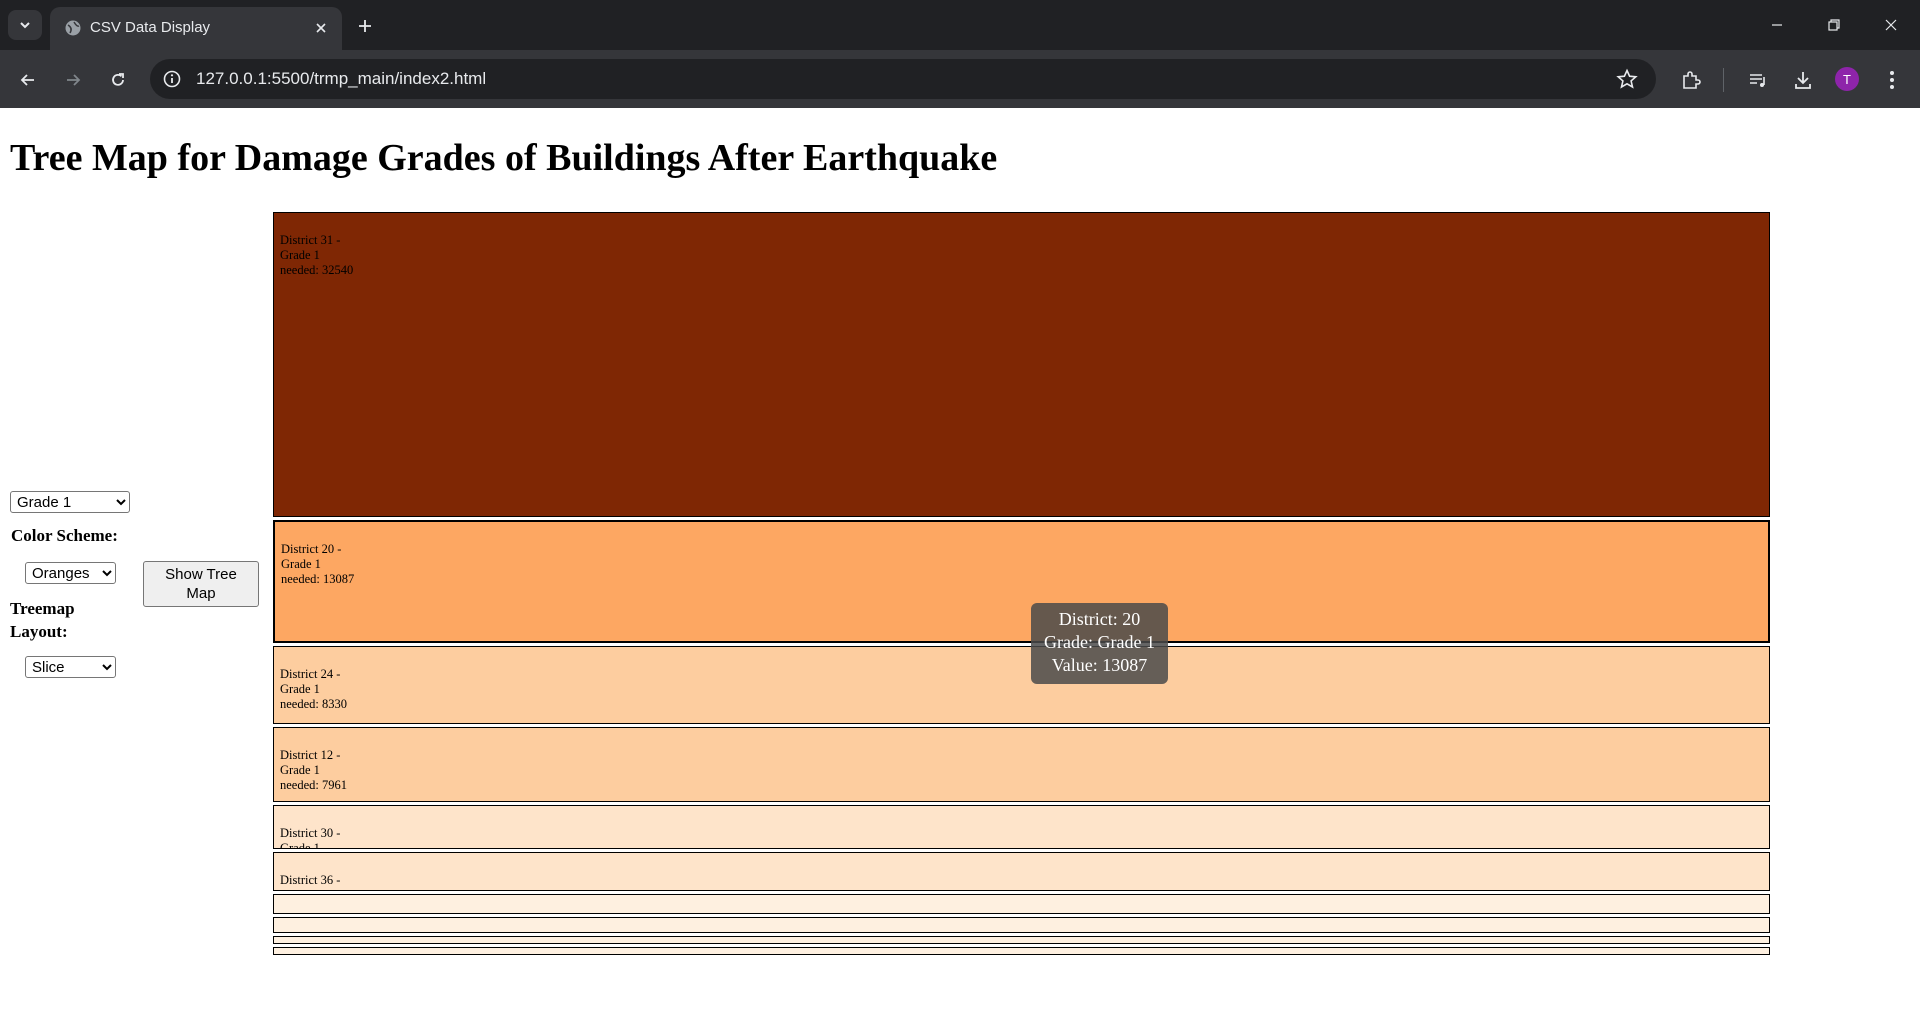 This screenshot has width=1920, height=1020. Describe the element at coordinates (42, 620) in the screenshot. I see `treemap-layout-label: Treemap Layout:` at that location.